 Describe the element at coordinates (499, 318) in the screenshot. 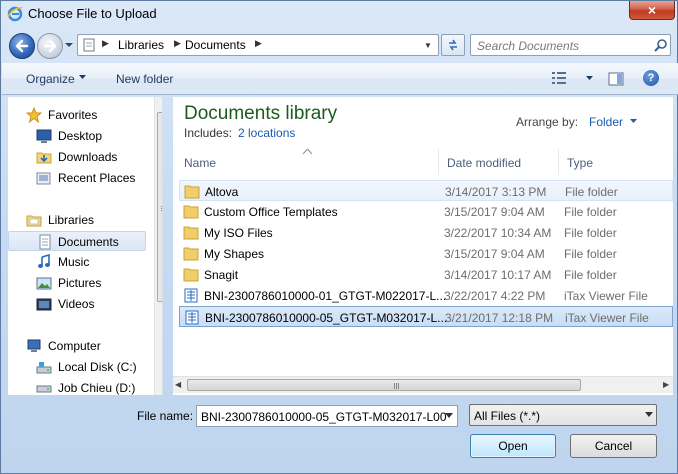

I see `file-date: 3/21/2017 12:18 PM` at that location.